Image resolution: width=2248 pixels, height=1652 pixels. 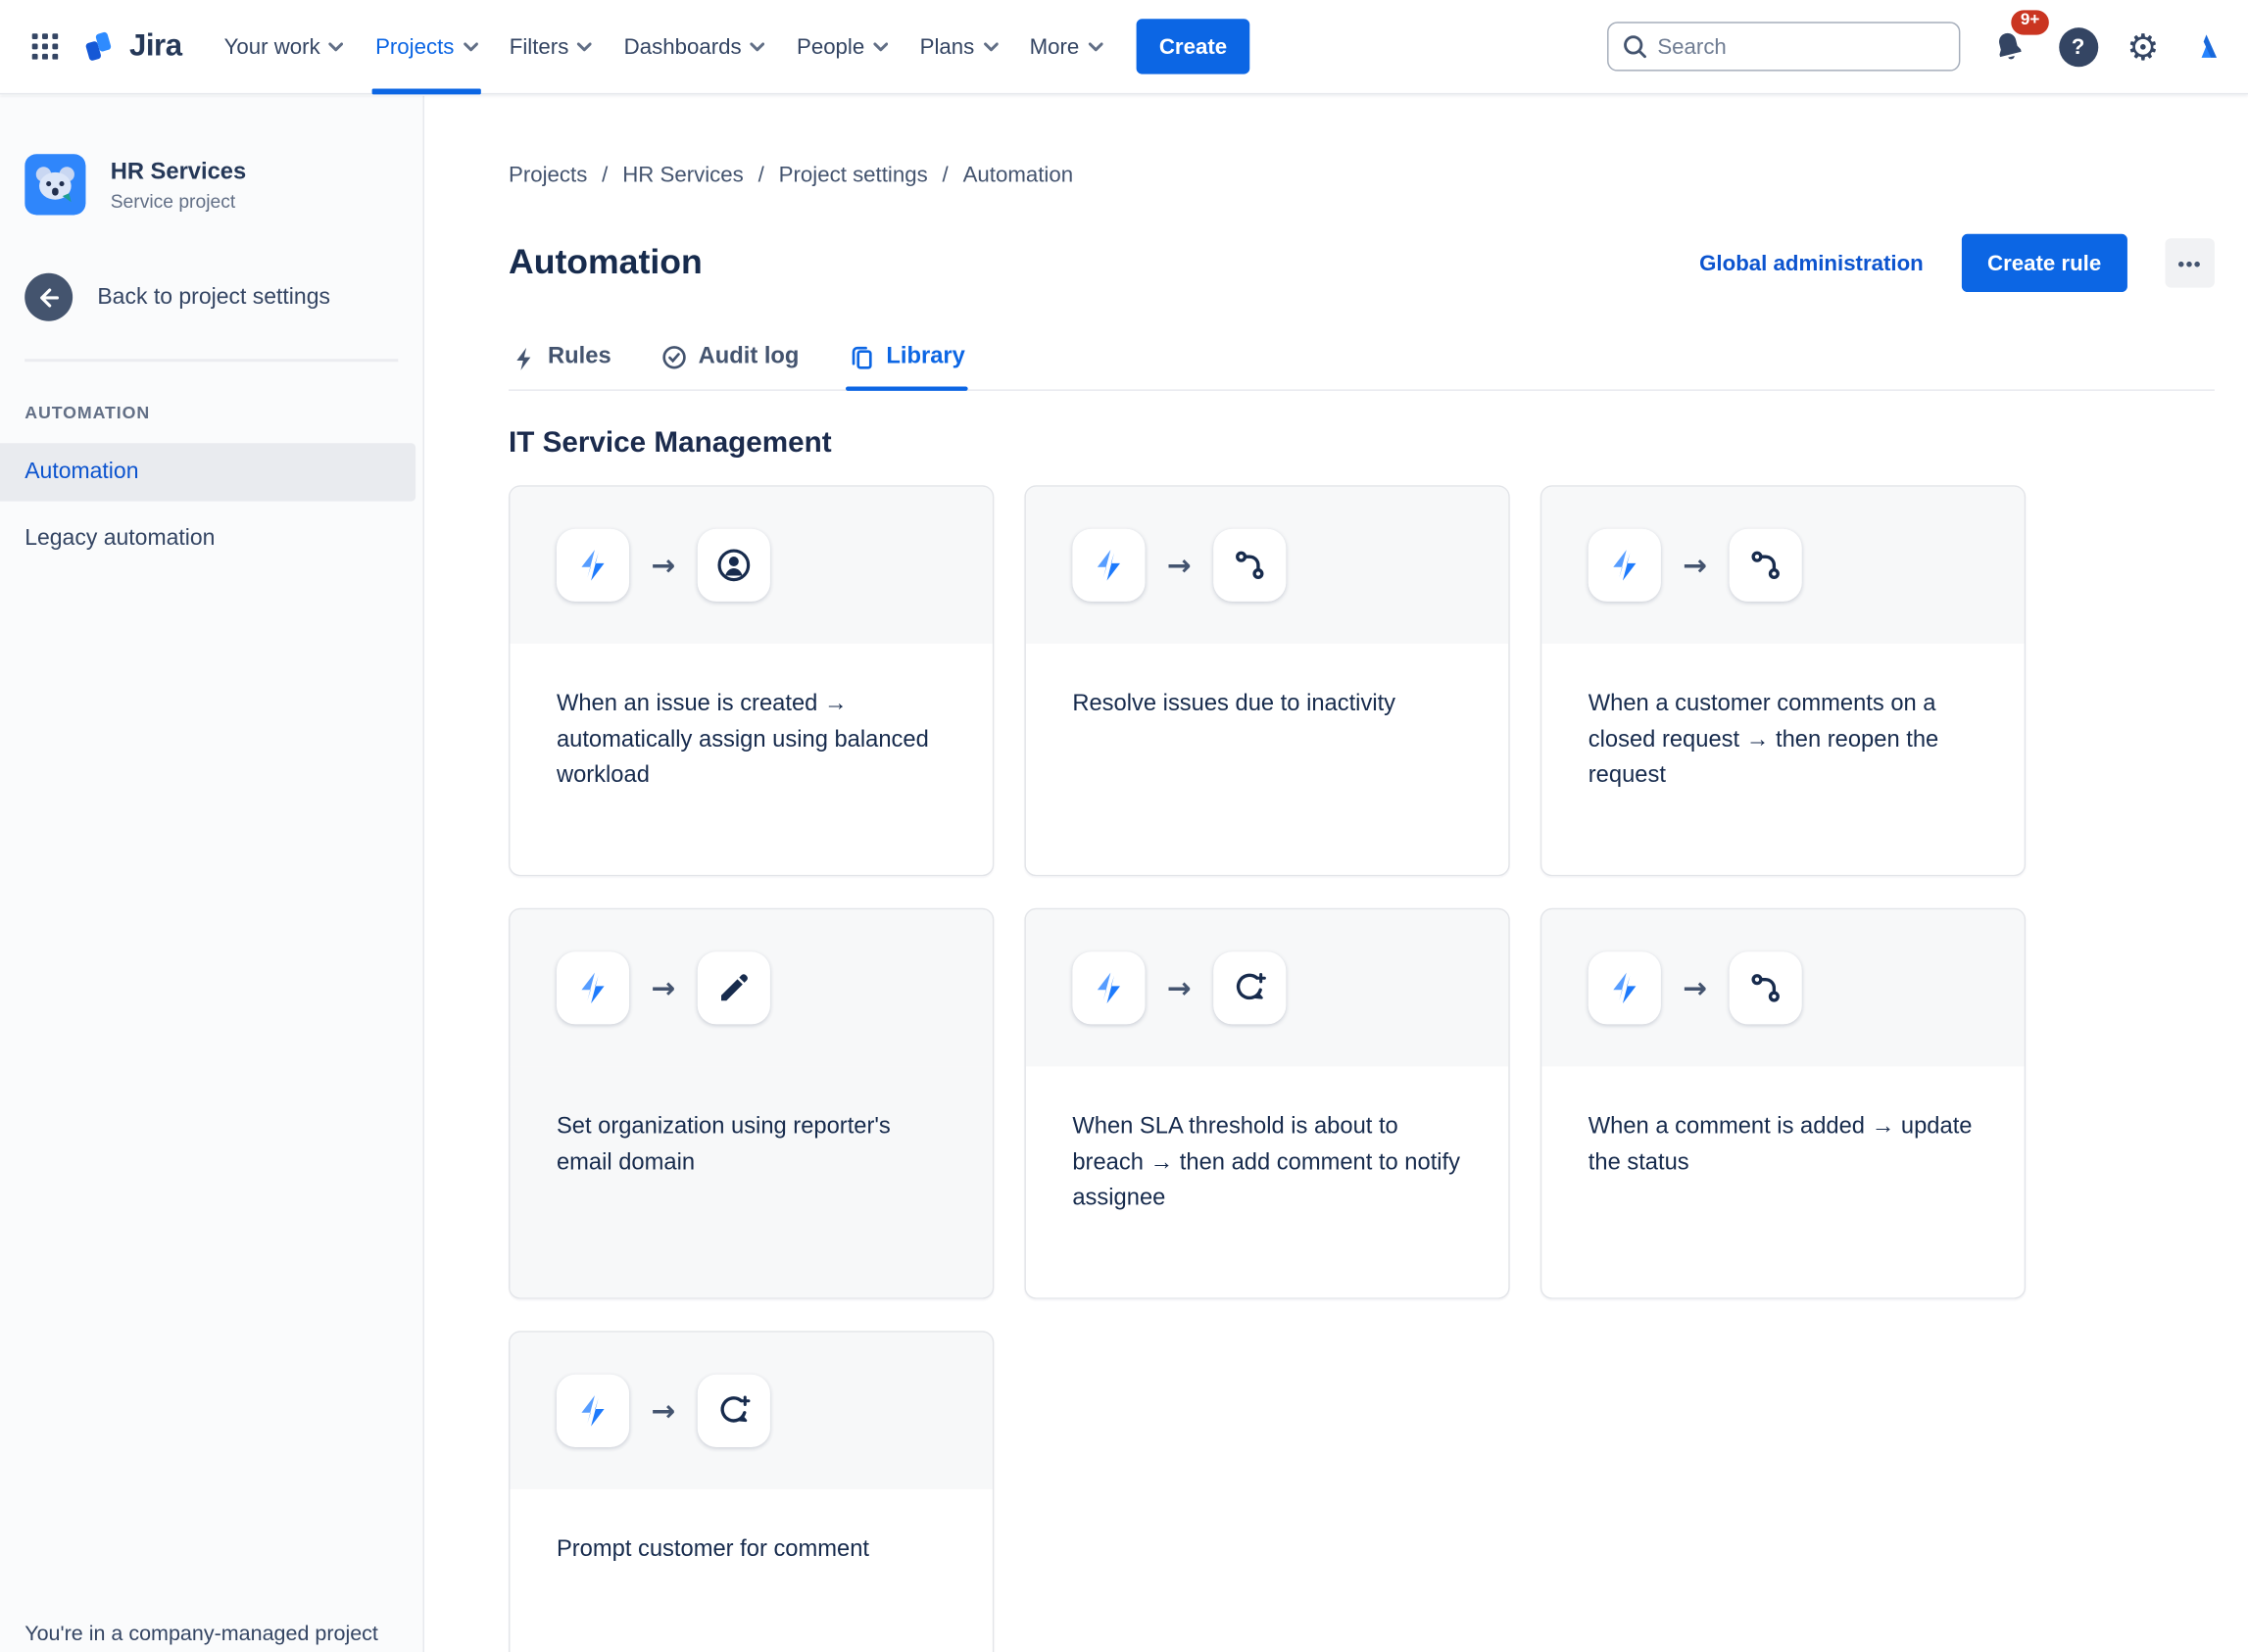 What do you see at coordinates (730, 367) in the screenshot?
I see `tab-audit-log: Audit log` at bounding box center [730, 367].